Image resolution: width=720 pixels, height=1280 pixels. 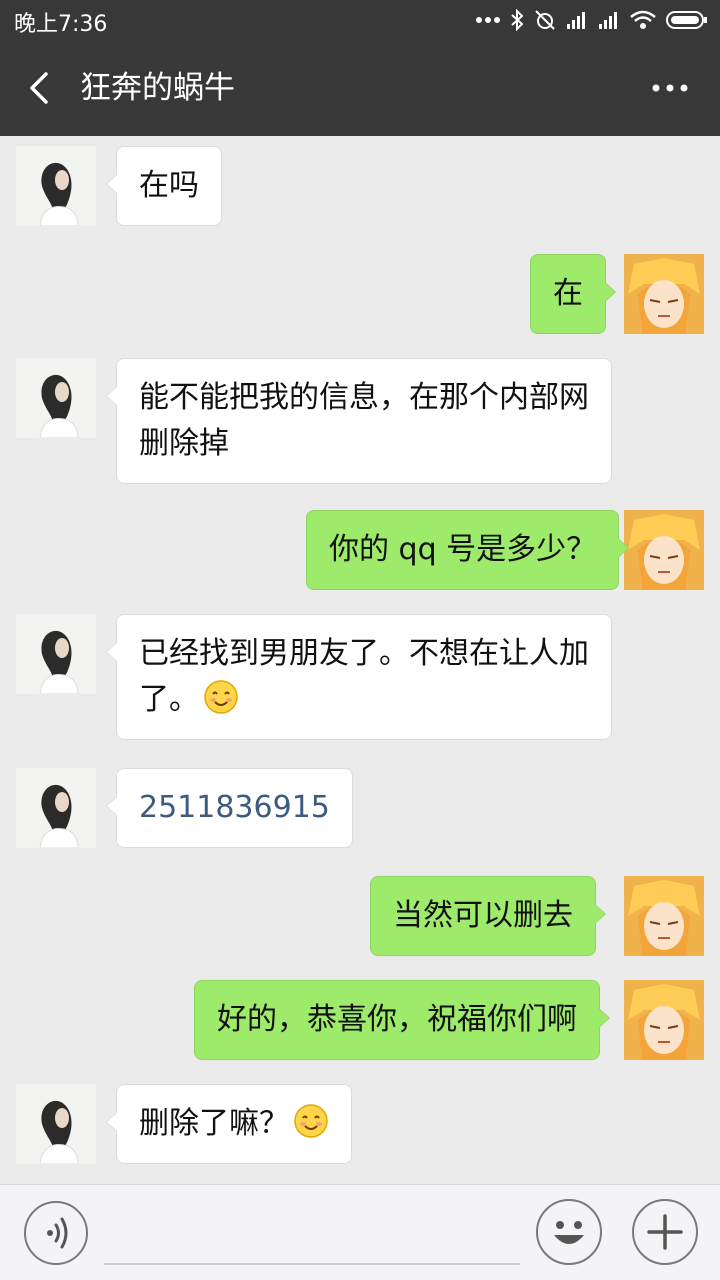 What do you see at coordinates (157, 88) in the screenshot?
I see `chat-title: 狂奔的蜗牛` at bounding box center [157, 88].